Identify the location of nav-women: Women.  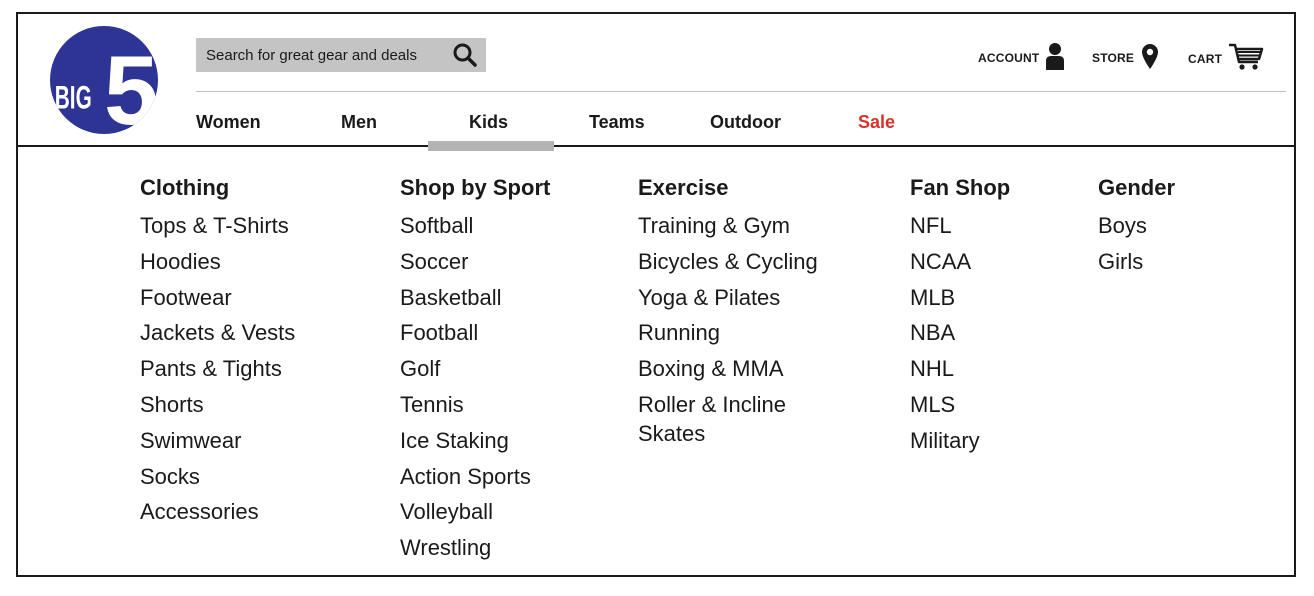
(228, 122).